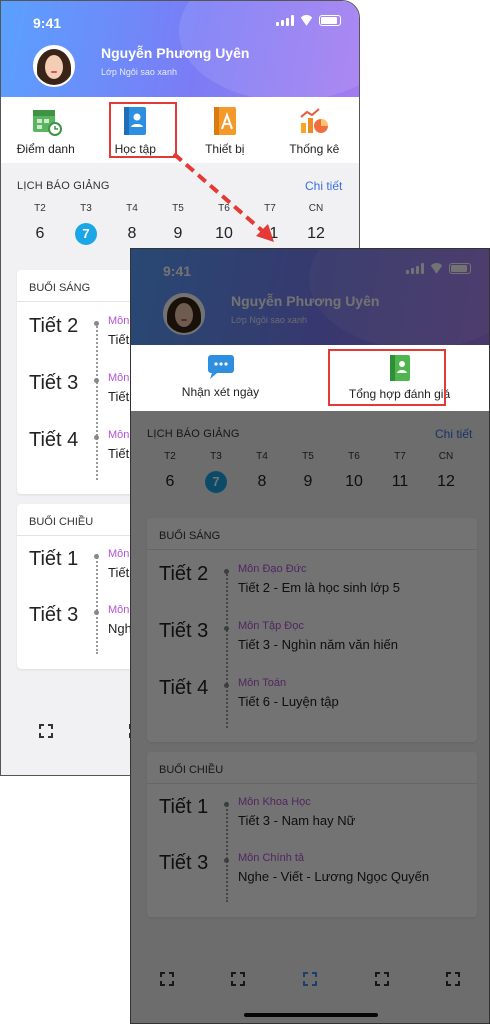  What do you see at coordinates (316, 208) in the screenshot?
I see `day-name: CN` at bounding box center [316, 208].